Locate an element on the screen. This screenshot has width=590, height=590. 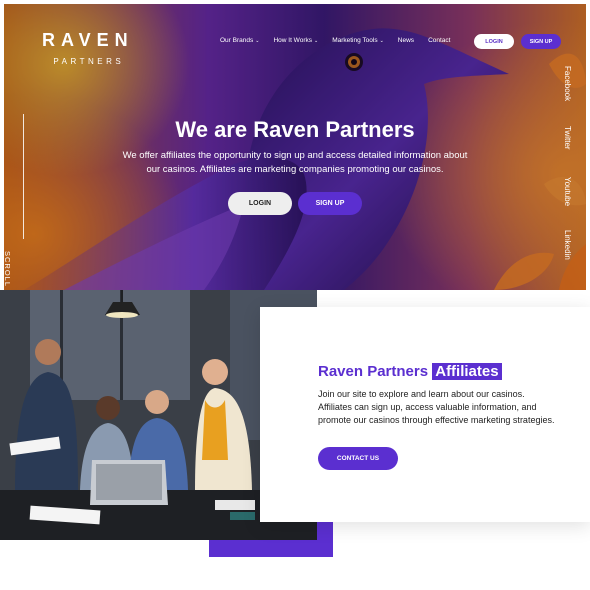
social-facebook-link: Facebook is located at coordinates (567, 83).